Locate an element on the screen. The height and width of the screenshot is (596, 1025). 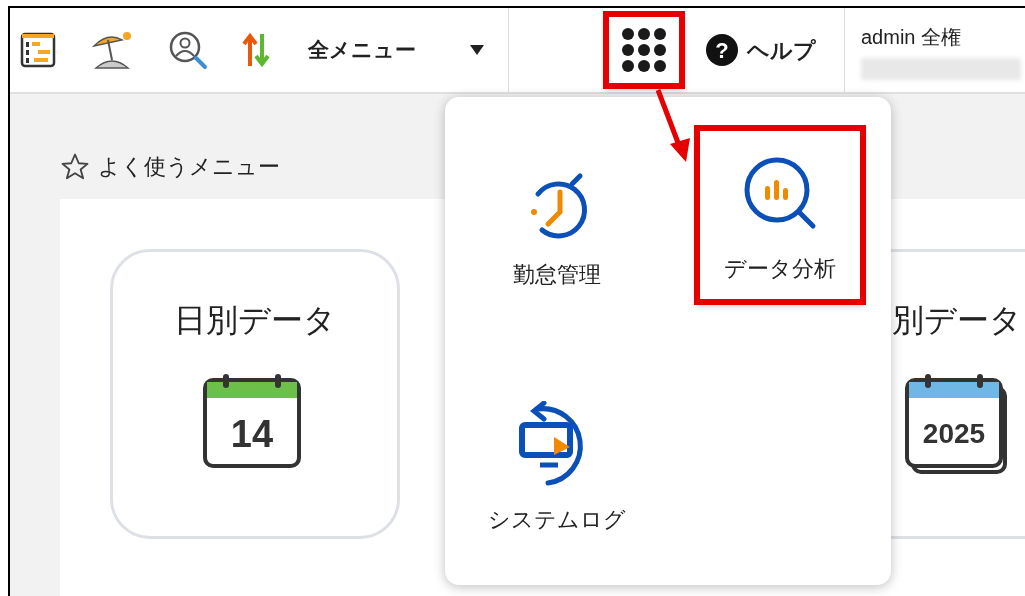
org-chart-icon is located at coordinates (38, 50).